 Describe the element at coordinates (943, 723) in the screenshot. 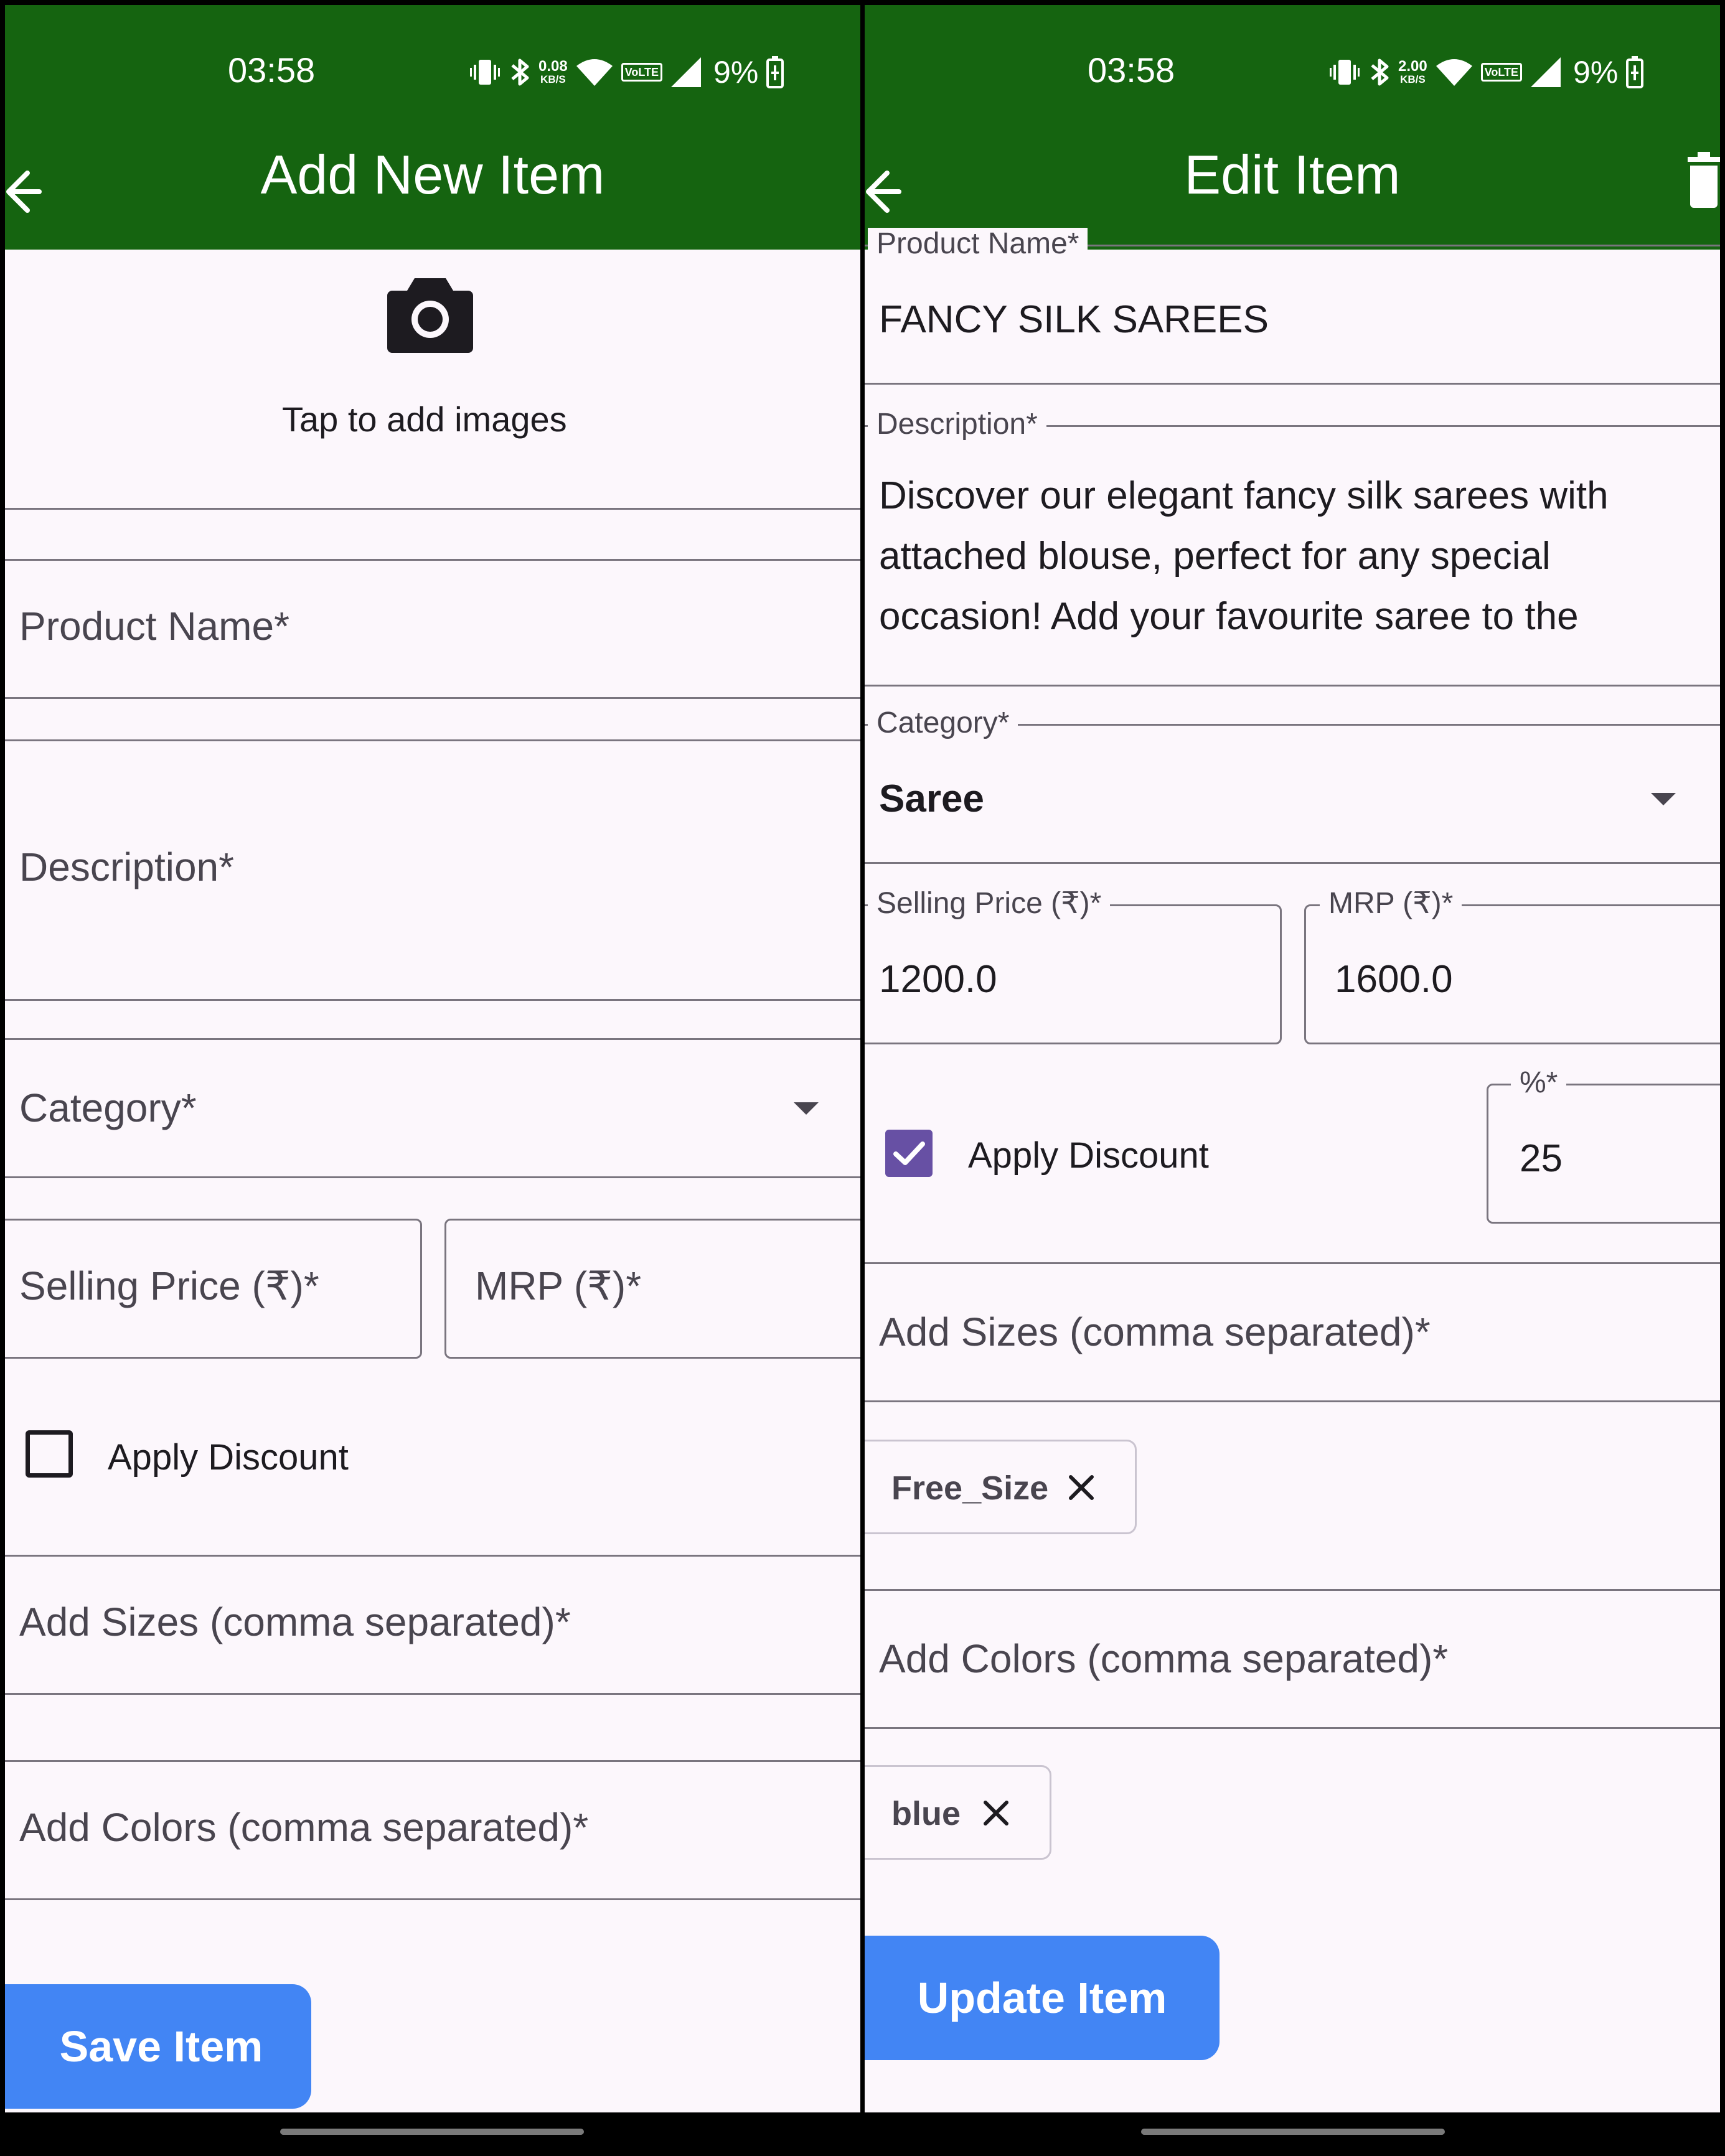

I see `category-label: Category*` at that location.